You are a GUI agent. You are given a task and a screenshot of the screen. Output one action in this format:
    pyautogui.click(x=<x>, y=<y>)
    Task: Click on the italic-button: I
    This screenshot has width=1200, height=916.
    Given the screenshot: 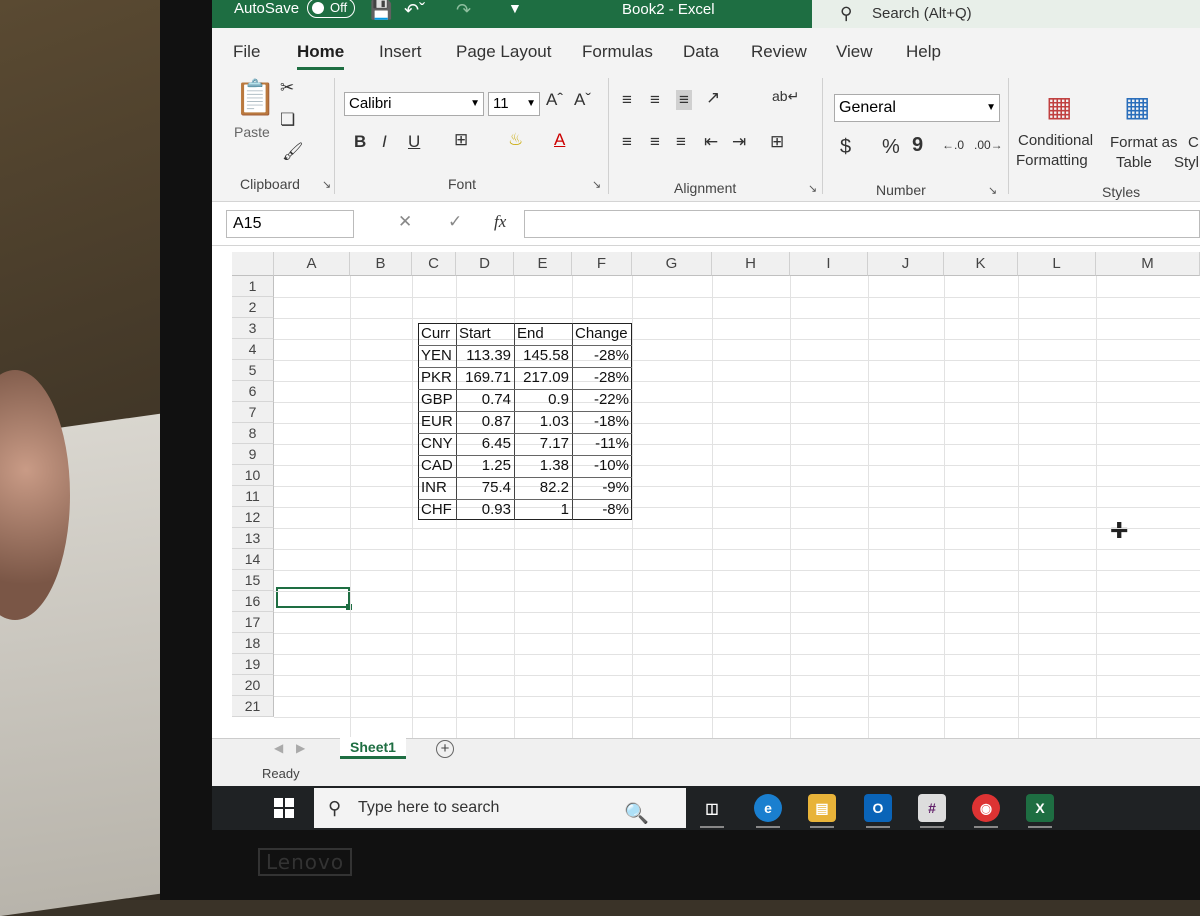 What is the action you would take?
    pyautogui.click(x=384, y=142)
    